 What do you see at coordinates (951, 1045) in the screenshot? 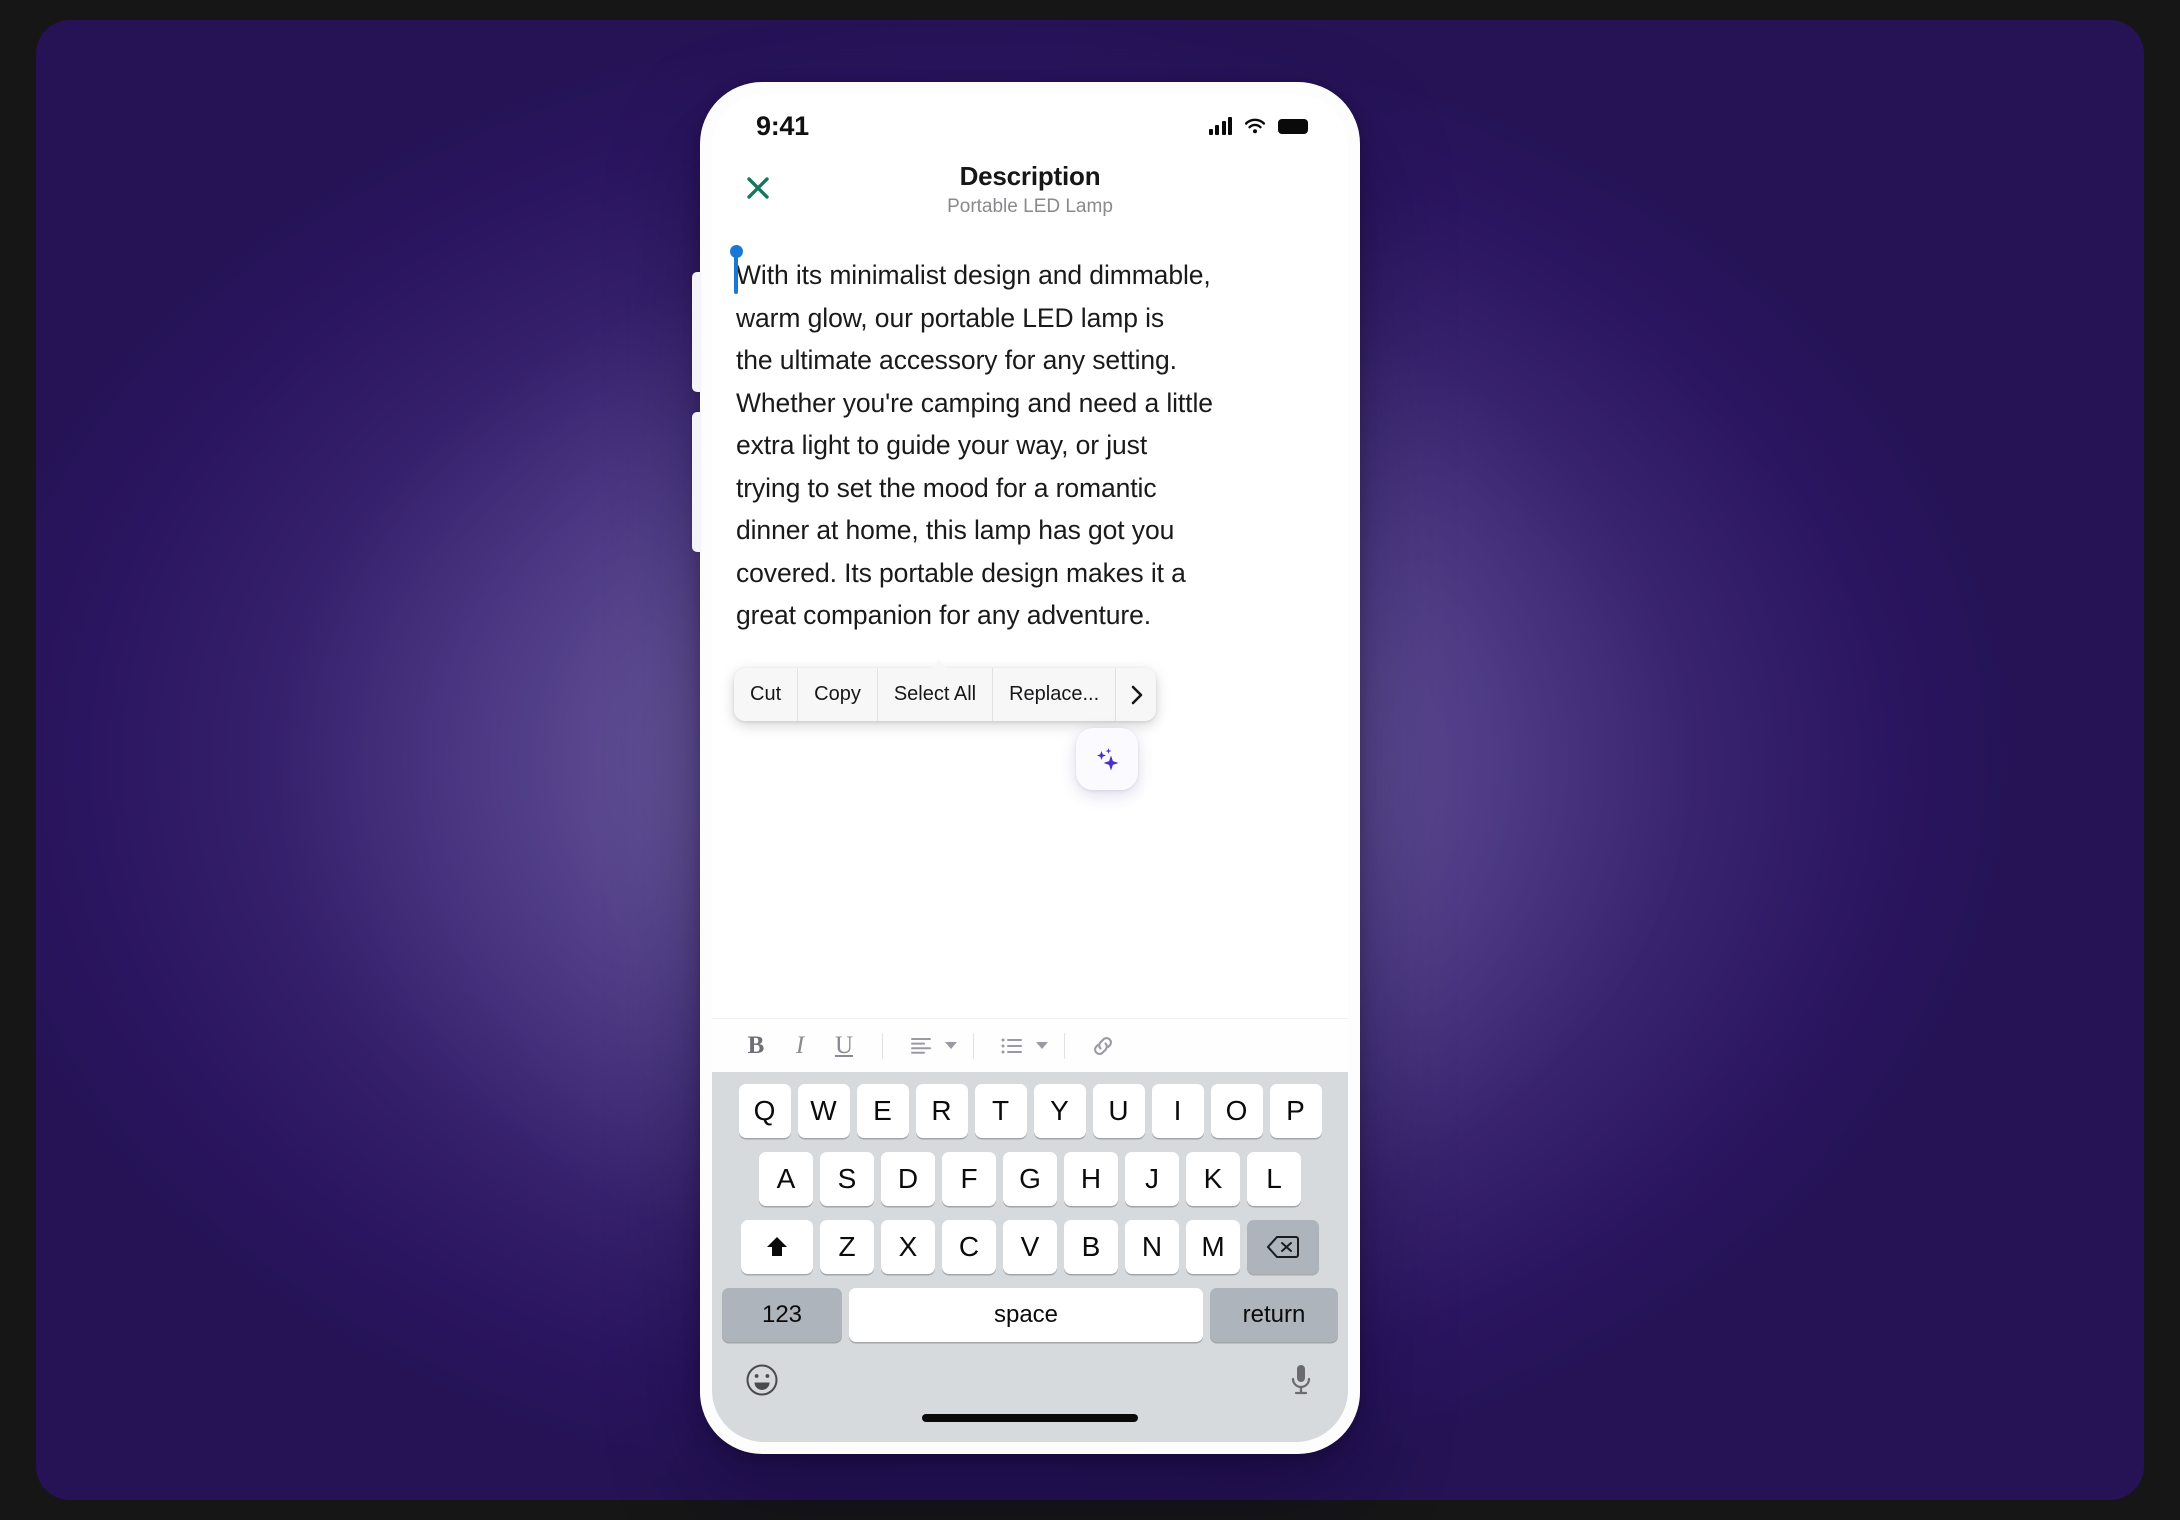
I see `chevron-down-icon-align` at bounding box center [951, 1045].